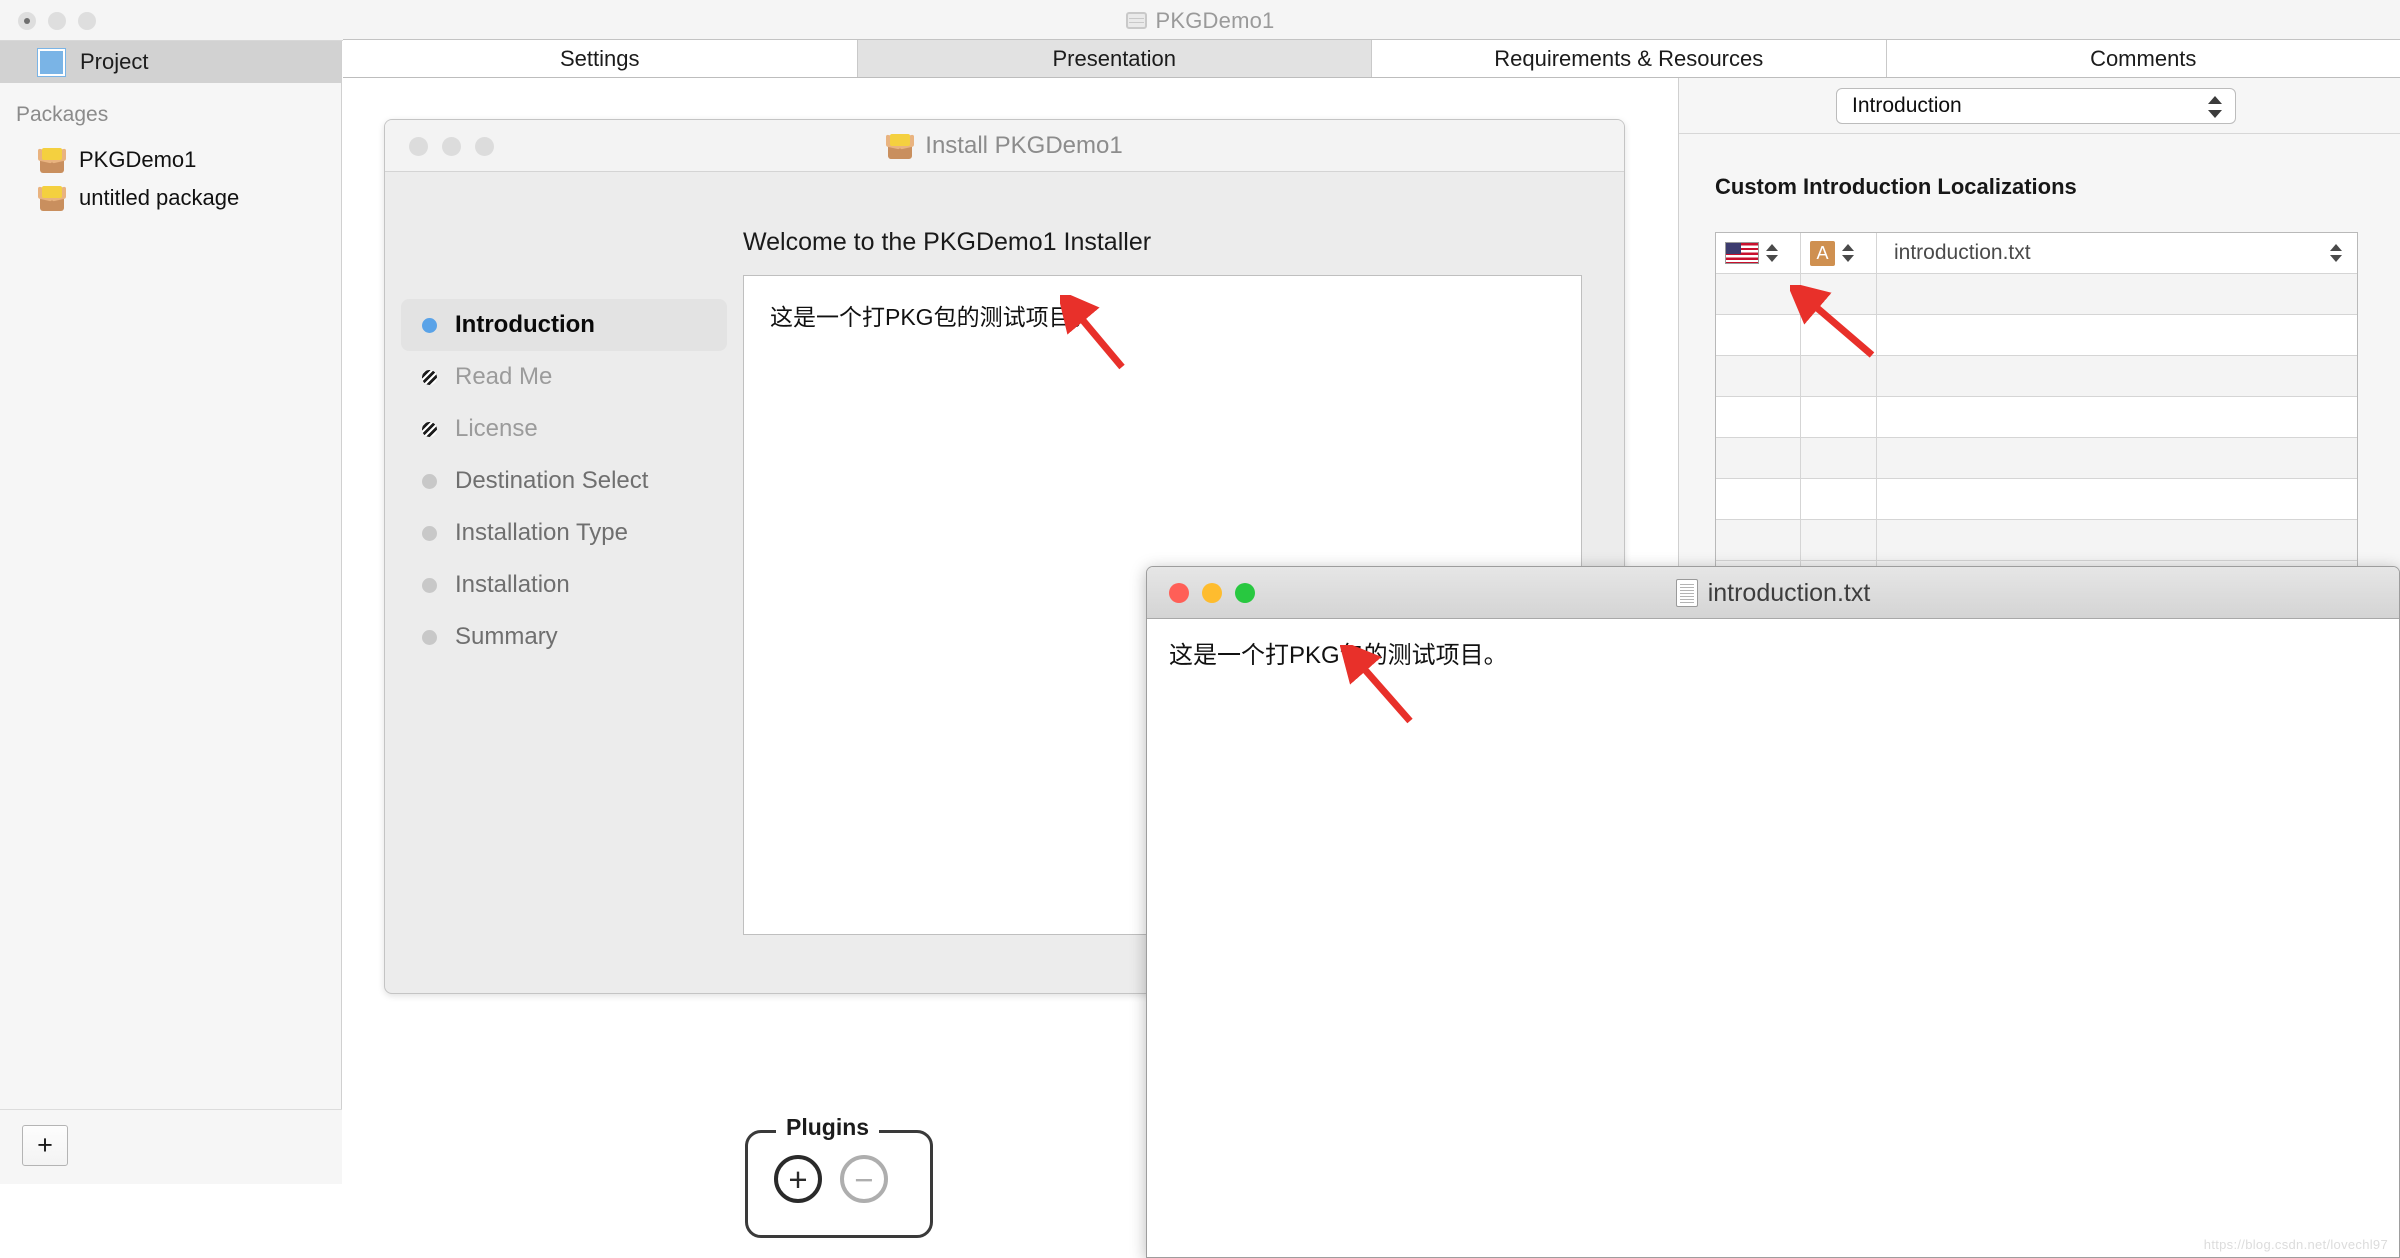  I want to click on sidebar-footer: +, so click(171, 1146).